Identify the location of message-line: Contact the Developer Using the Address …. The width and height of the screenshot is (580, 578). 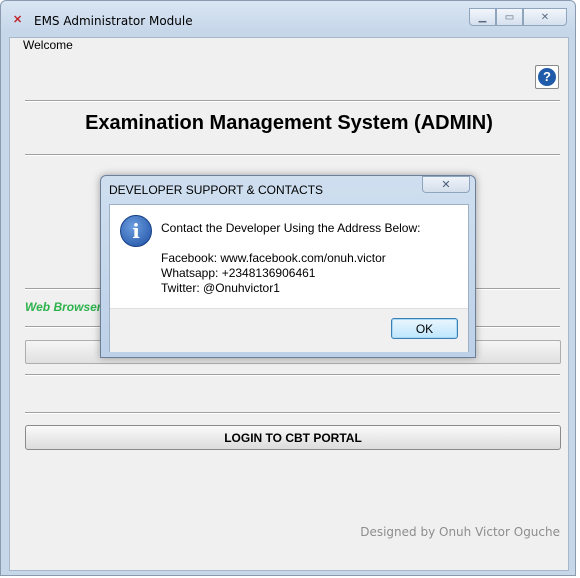
(291, 228).